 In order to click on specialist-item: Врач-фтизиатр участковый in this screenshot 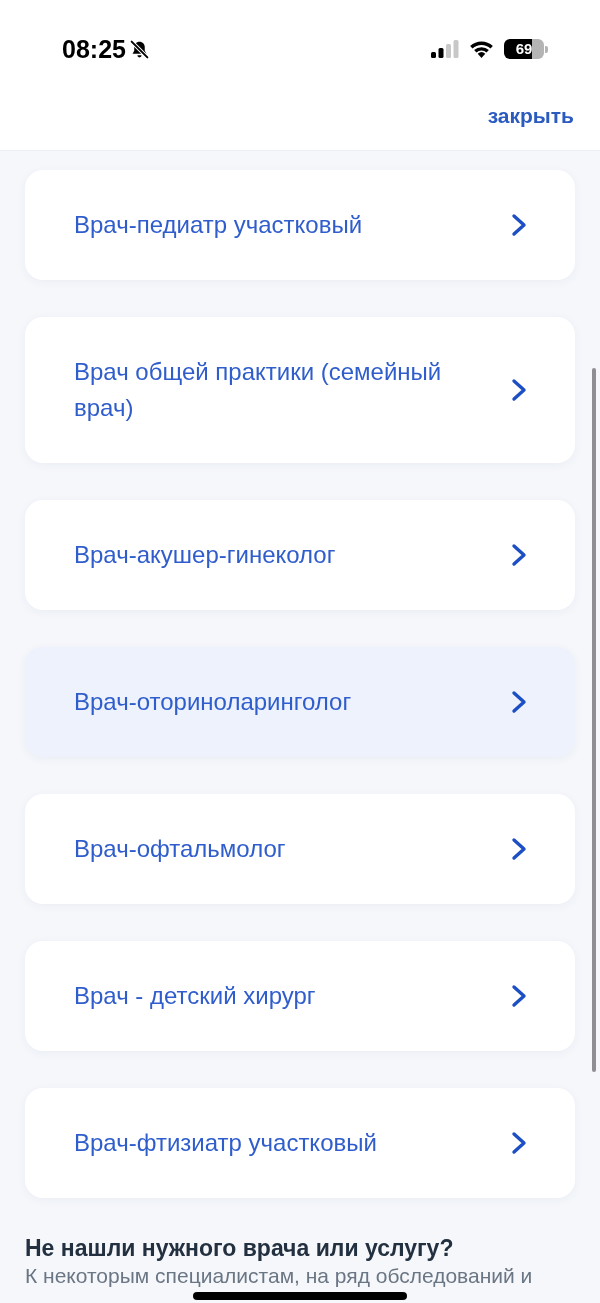, I will do `click(300, 1143)`.